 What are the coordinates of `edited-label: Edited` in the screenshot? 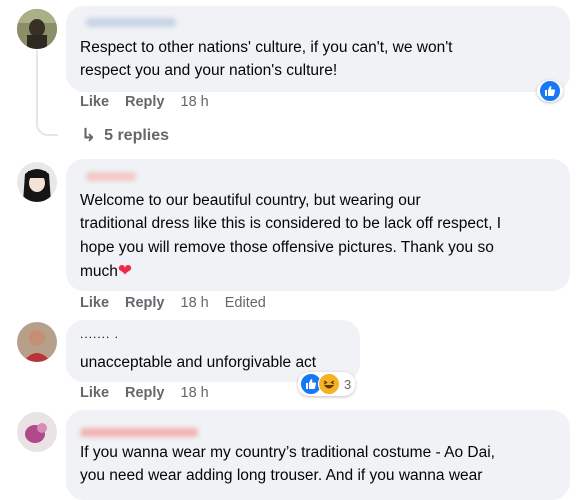 It's located at (245, 303).